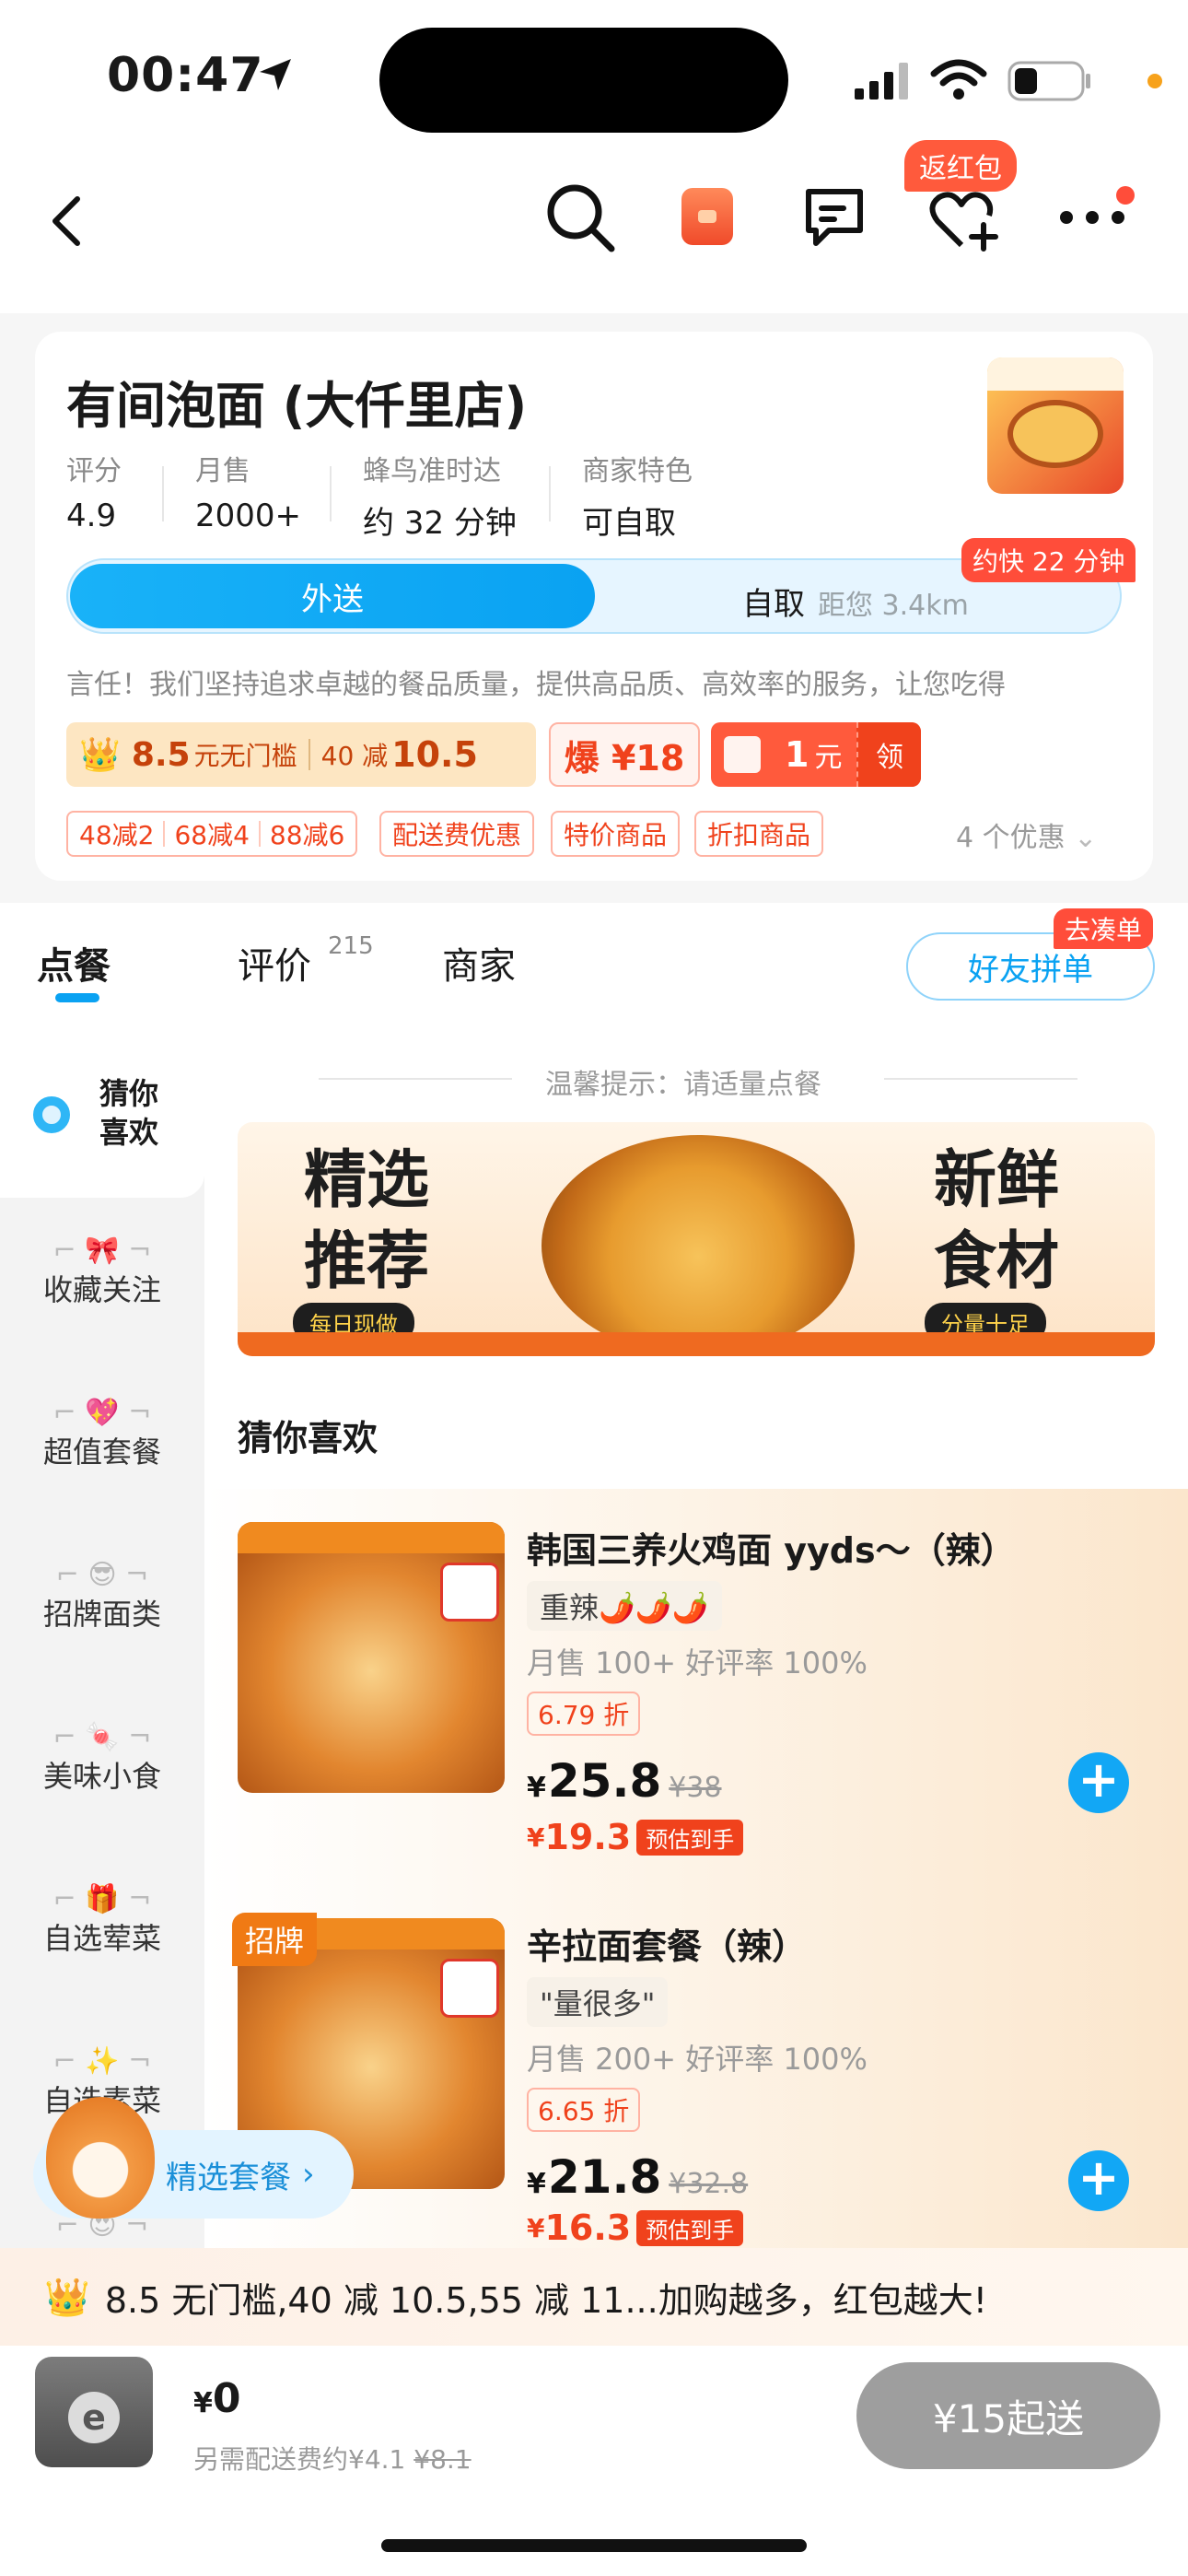  I want to click on active-dot-icon, so click(51, 1114).